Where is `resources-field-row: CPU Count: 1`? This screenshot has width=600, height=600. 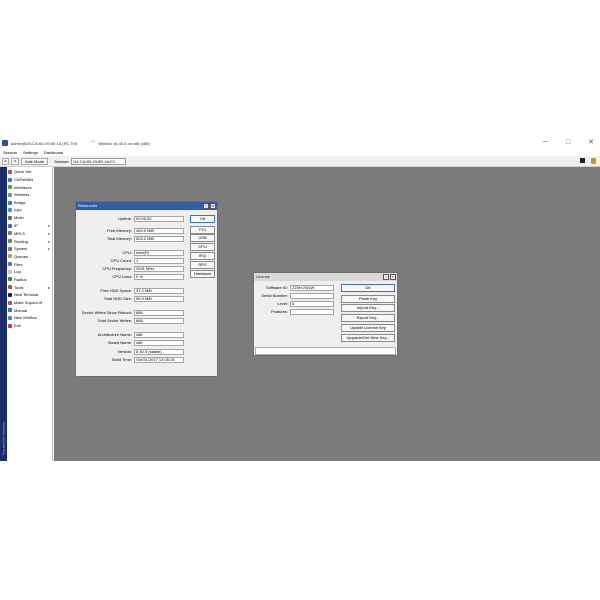 resources-field-row: CPU Count: 1 is located at coordinates (130, 260).